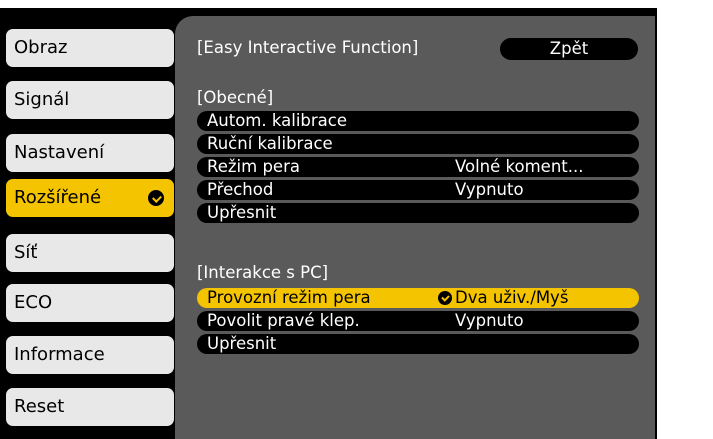 The width and height of the screenshot is (713, 439). I want to click on back-button: Zpět, so click(569, 49).